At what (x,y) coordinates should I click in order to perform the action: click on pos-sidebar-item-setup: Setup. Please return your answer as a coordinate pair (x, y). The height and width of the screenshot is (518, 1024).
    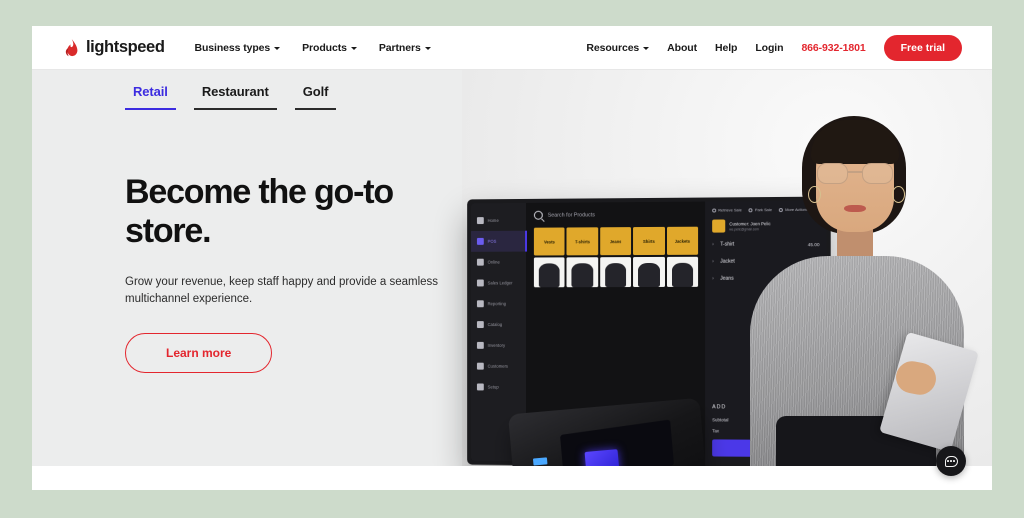
    Looking at the image, I should click on (498, 387).